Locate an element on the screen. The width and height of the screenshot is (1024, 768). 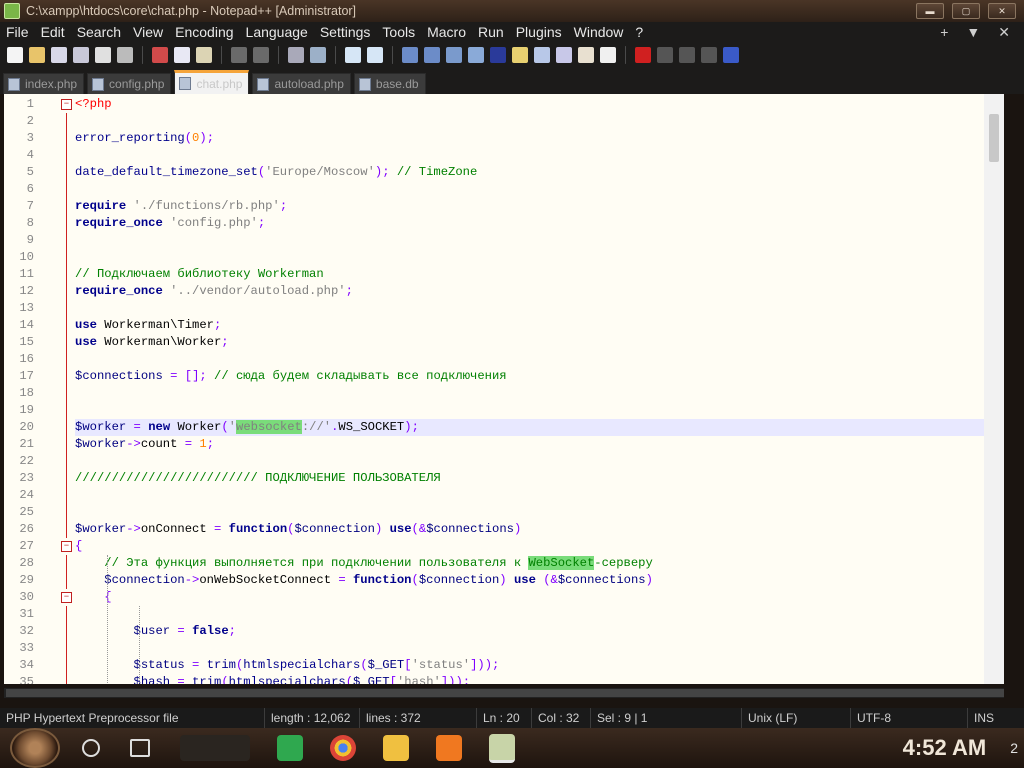
tab-index-php: index.php is located at coordinates (44, 83).